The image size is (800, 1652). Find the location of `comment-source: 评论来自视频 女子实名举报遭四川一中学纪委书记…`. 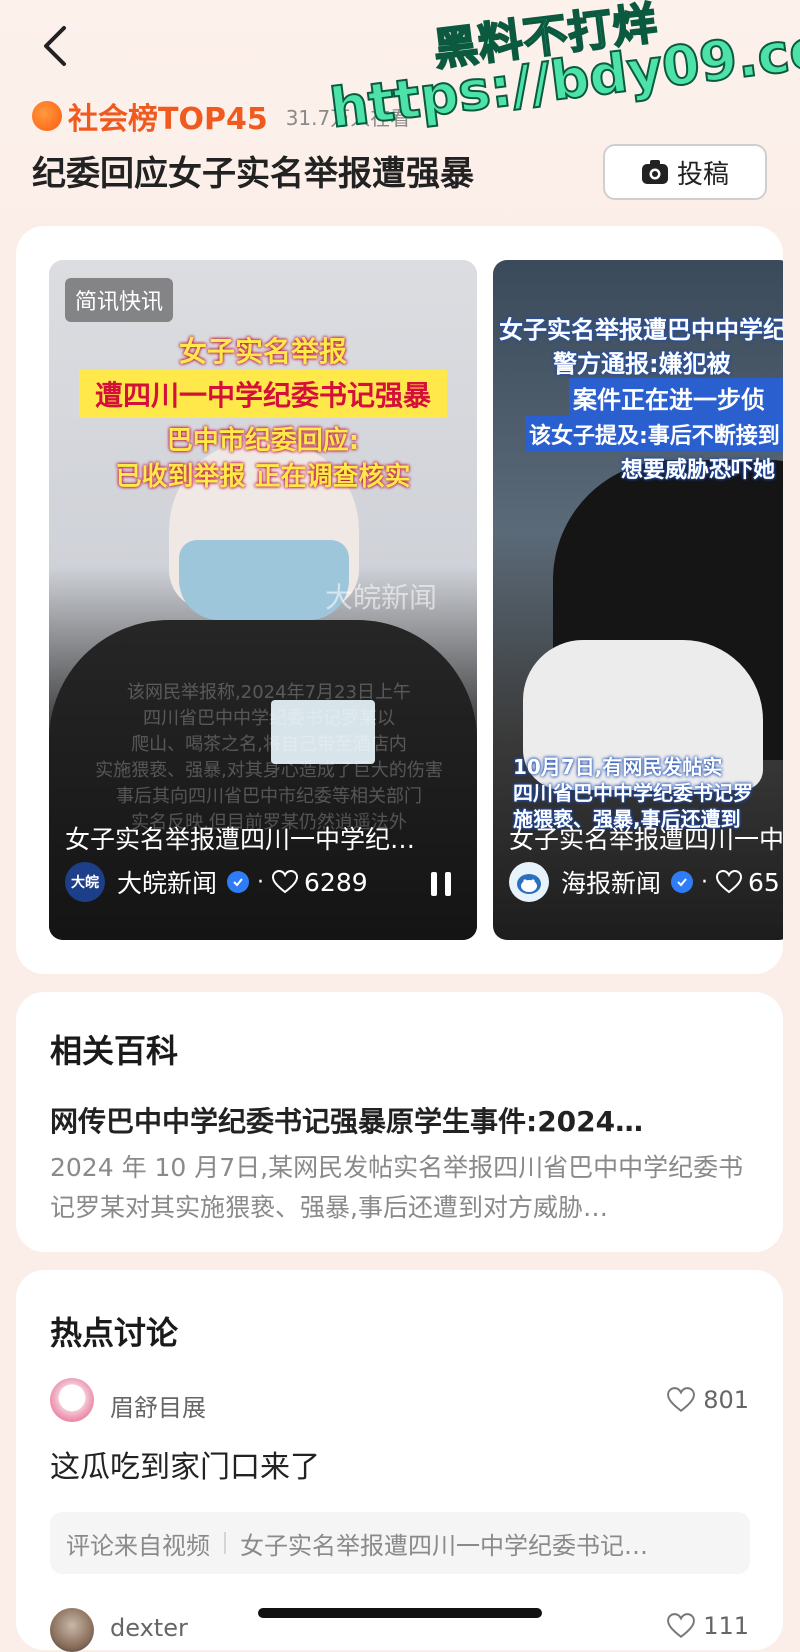

comment-source: 评论来自视频 女子实名举报遭四川一中学纪委书记… is located at coordinates (400, 1543).